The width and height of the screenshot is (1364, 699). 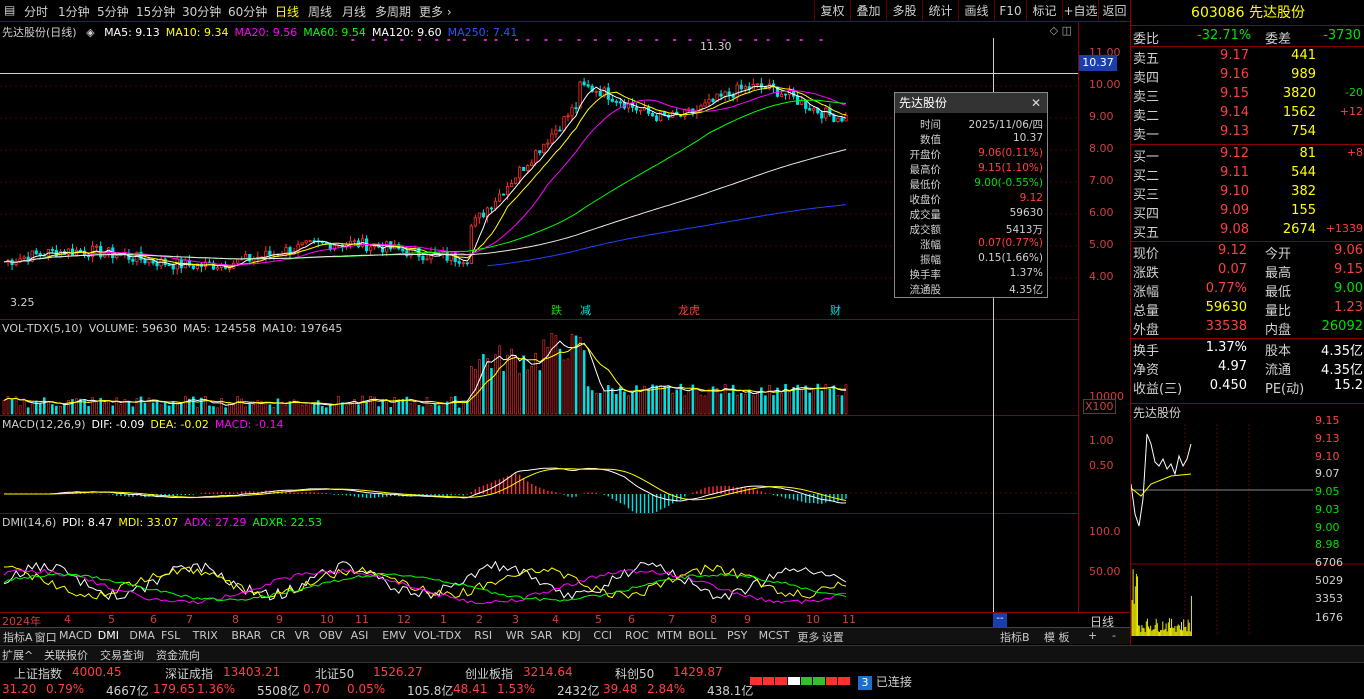 I want to click on indicator-right-tab: 指标B, so click(x=1015, y=637).